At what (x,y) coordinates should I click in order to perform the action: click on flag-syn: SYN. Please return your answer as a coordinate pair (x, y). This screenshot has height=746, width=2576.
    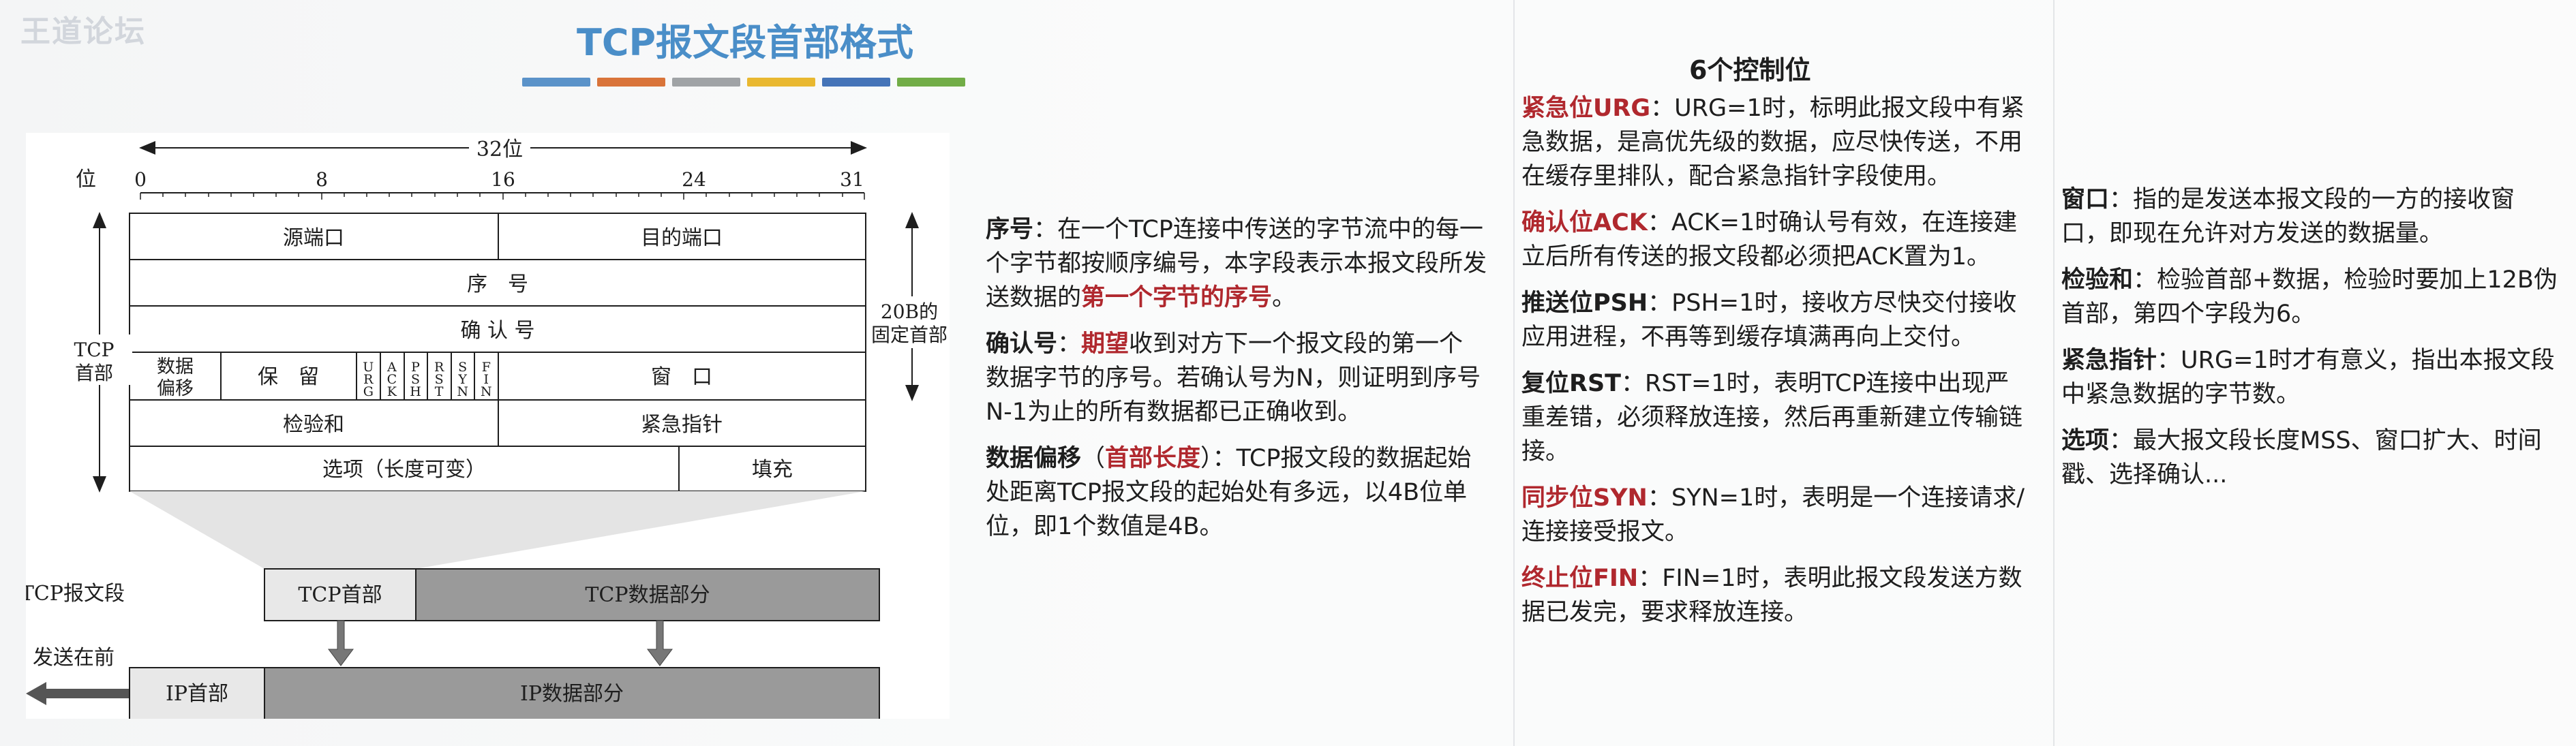
    Looking at the image, I should click on (463, 380).